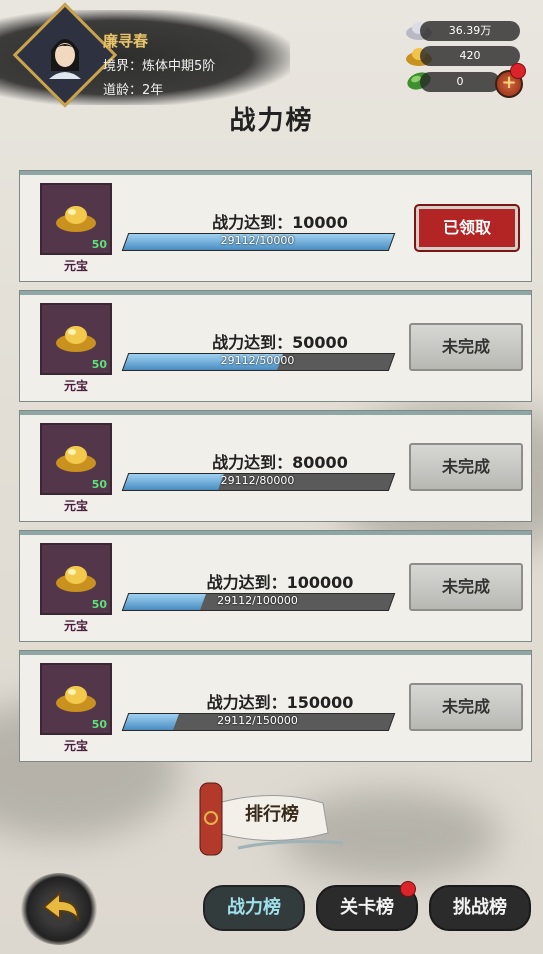 The height and width of the screenshot is (954, 543). What do you see at coordinates (480, 908) in the screenshot?
I see `tab-challenge-ranking: 挑战榜` at bounding box center [480, 908].